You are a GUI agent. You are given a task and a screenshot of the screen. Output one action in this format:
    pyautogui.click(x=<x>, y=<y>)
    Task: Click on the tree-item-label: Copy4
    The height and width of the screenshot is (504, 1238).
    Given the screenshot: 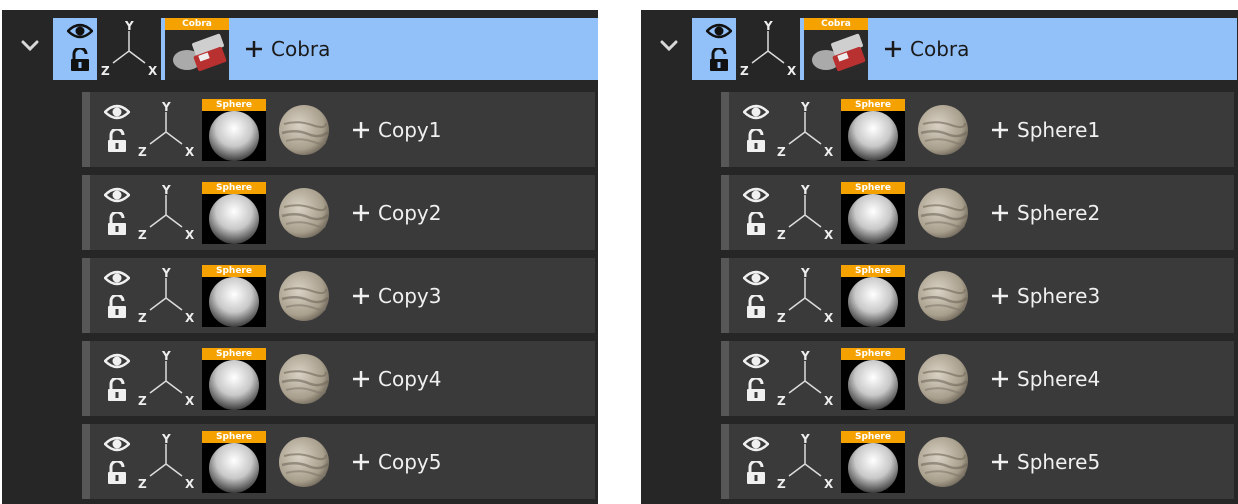 What is the action you would take?
    pyautogui.click(x=410, y=378)
    